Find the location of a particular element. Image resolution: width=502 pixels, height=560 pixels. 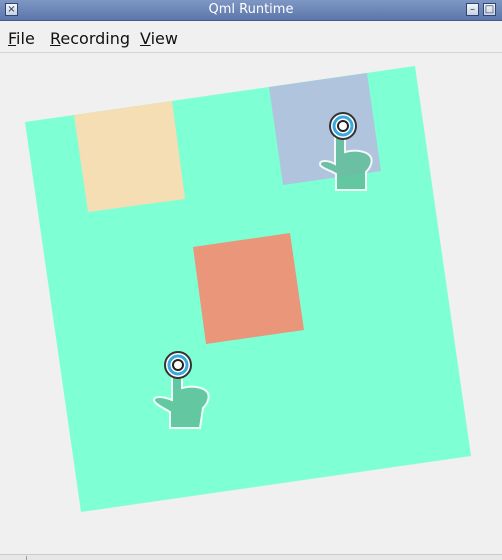

title-bar: × Qml Runtime – □ is located at coordinates (251, 10).